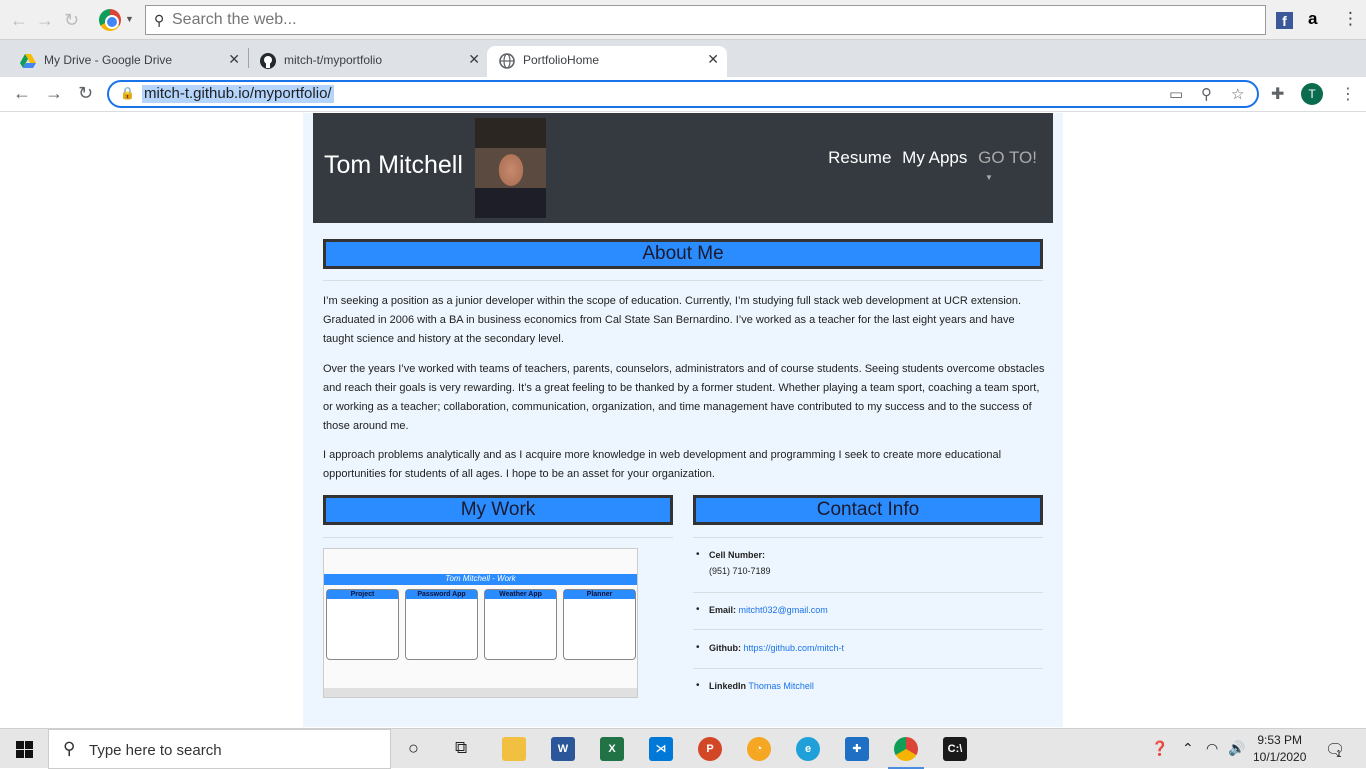 This screenshot has width=1366, height=769. Describe the element at coordinates (461, 748) in the screenshot. I see `task-view-icon: ⧉` at that location.